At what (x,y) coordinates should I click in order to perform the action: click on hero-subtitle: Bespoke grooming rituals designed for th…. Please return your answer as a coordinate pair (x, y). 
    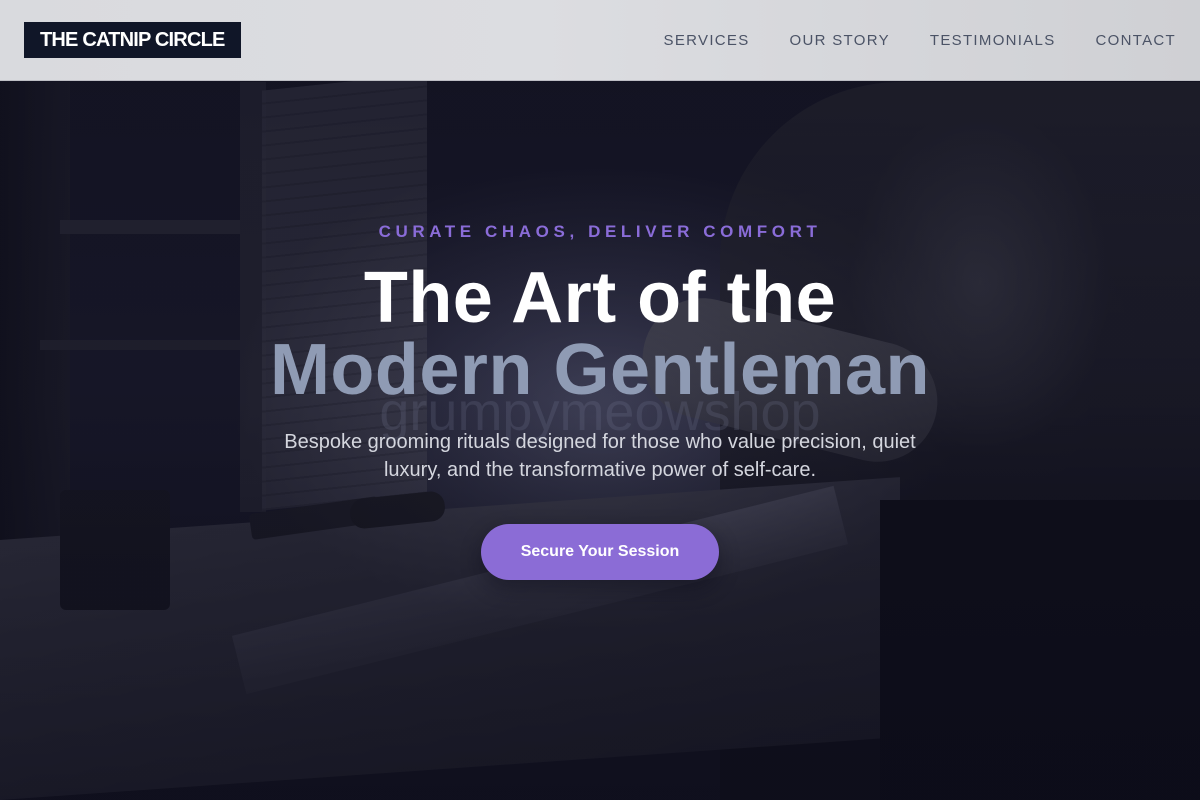
    Looking at the image, I should click on (600, 456).